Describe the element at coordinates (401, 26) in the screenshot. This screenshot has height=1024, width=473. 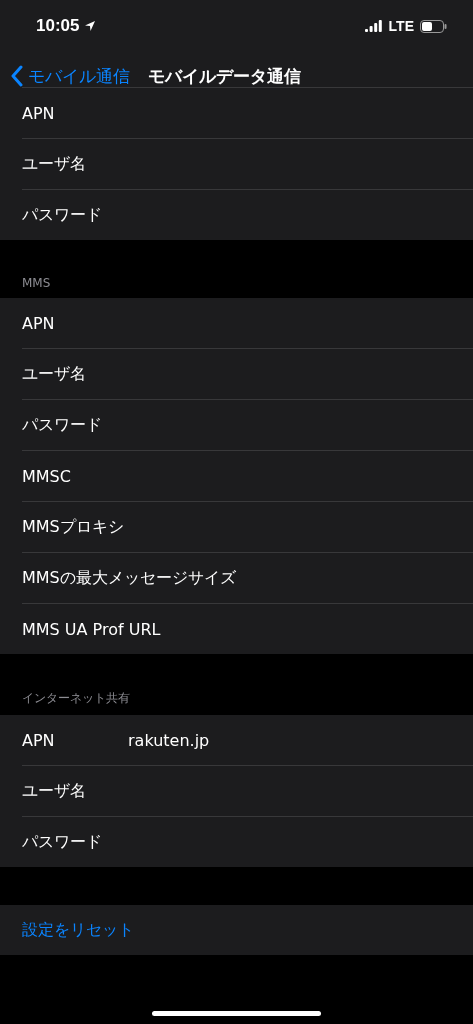
I see `network-type: LTE` at that location.